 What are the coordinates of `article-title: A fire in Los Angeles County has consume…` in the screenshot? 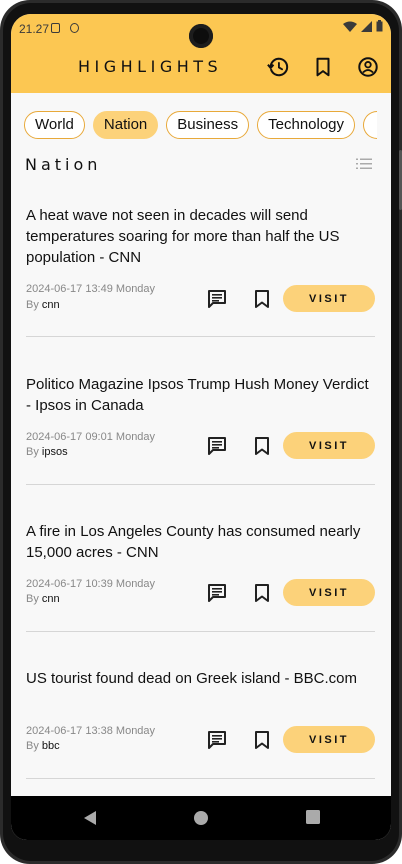 It's located at (200, 542).